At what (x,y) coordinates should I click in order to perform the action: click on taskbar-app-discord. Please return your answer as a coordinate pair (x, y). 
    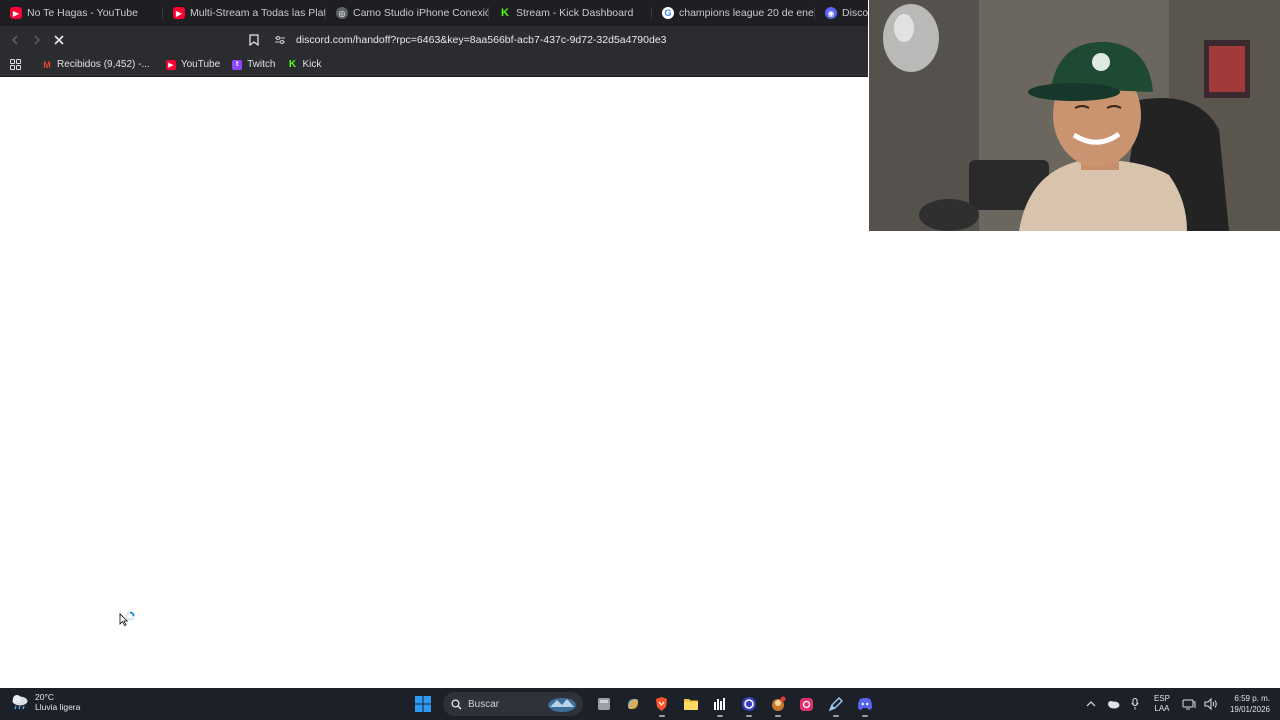
    Looking at the image, I should click on (865, 704).